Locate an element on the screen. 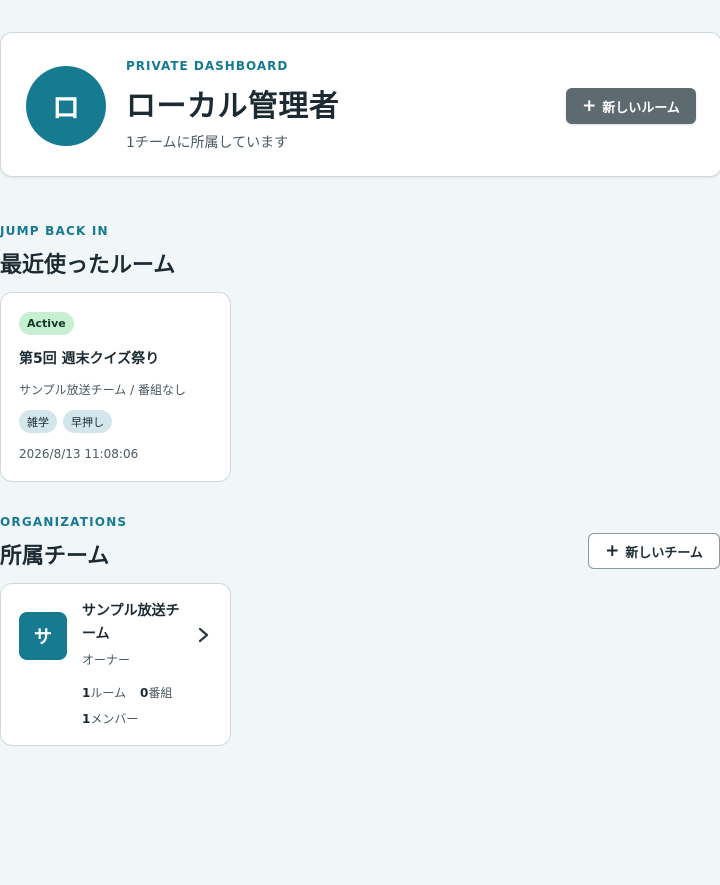 The height and width of the screenshot is (885, 720). team-stats-members: 1メンバー is located at coordinates (110, 718).